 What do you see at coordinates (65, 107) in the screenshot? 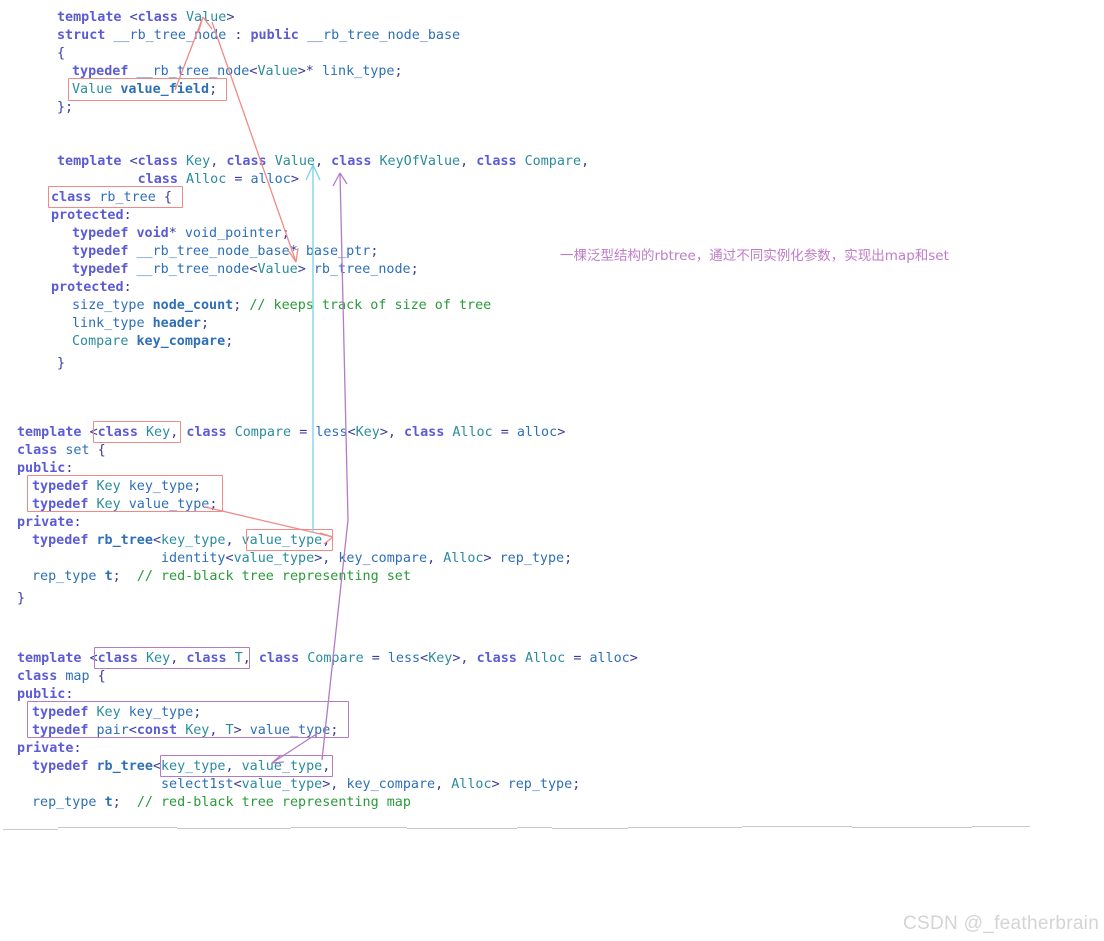
I see `code-line: };` at bounding box center [65, 107].